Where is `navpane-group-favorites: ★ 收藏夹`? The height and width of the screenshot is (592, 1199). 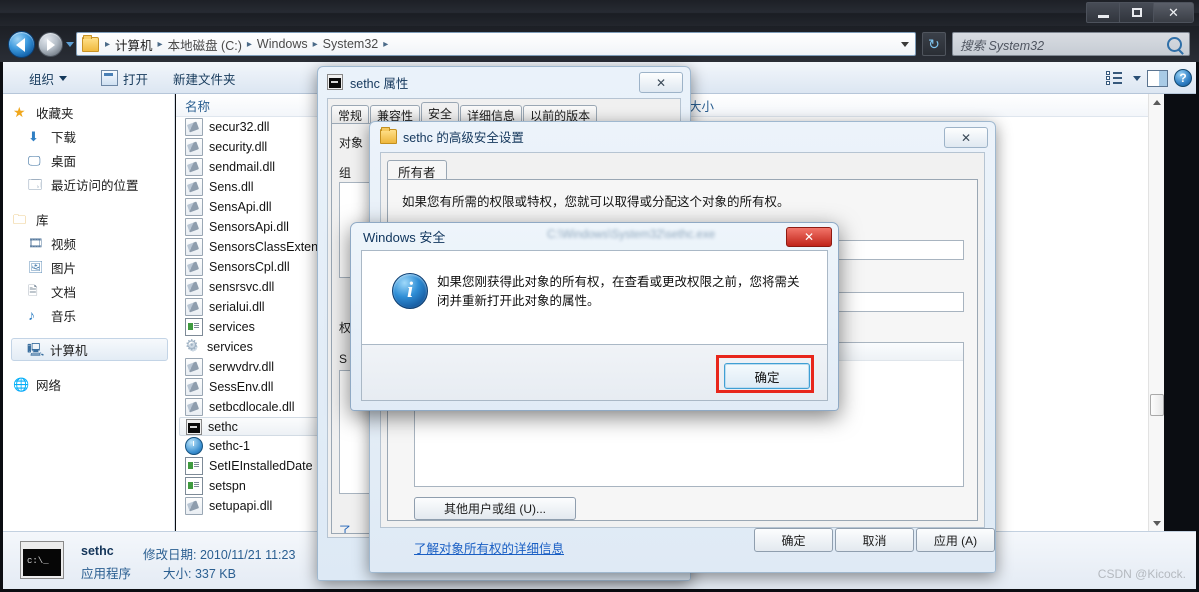 navpane-group-favorites: ★ 收藏夹 is located at coordinates (88, 112).